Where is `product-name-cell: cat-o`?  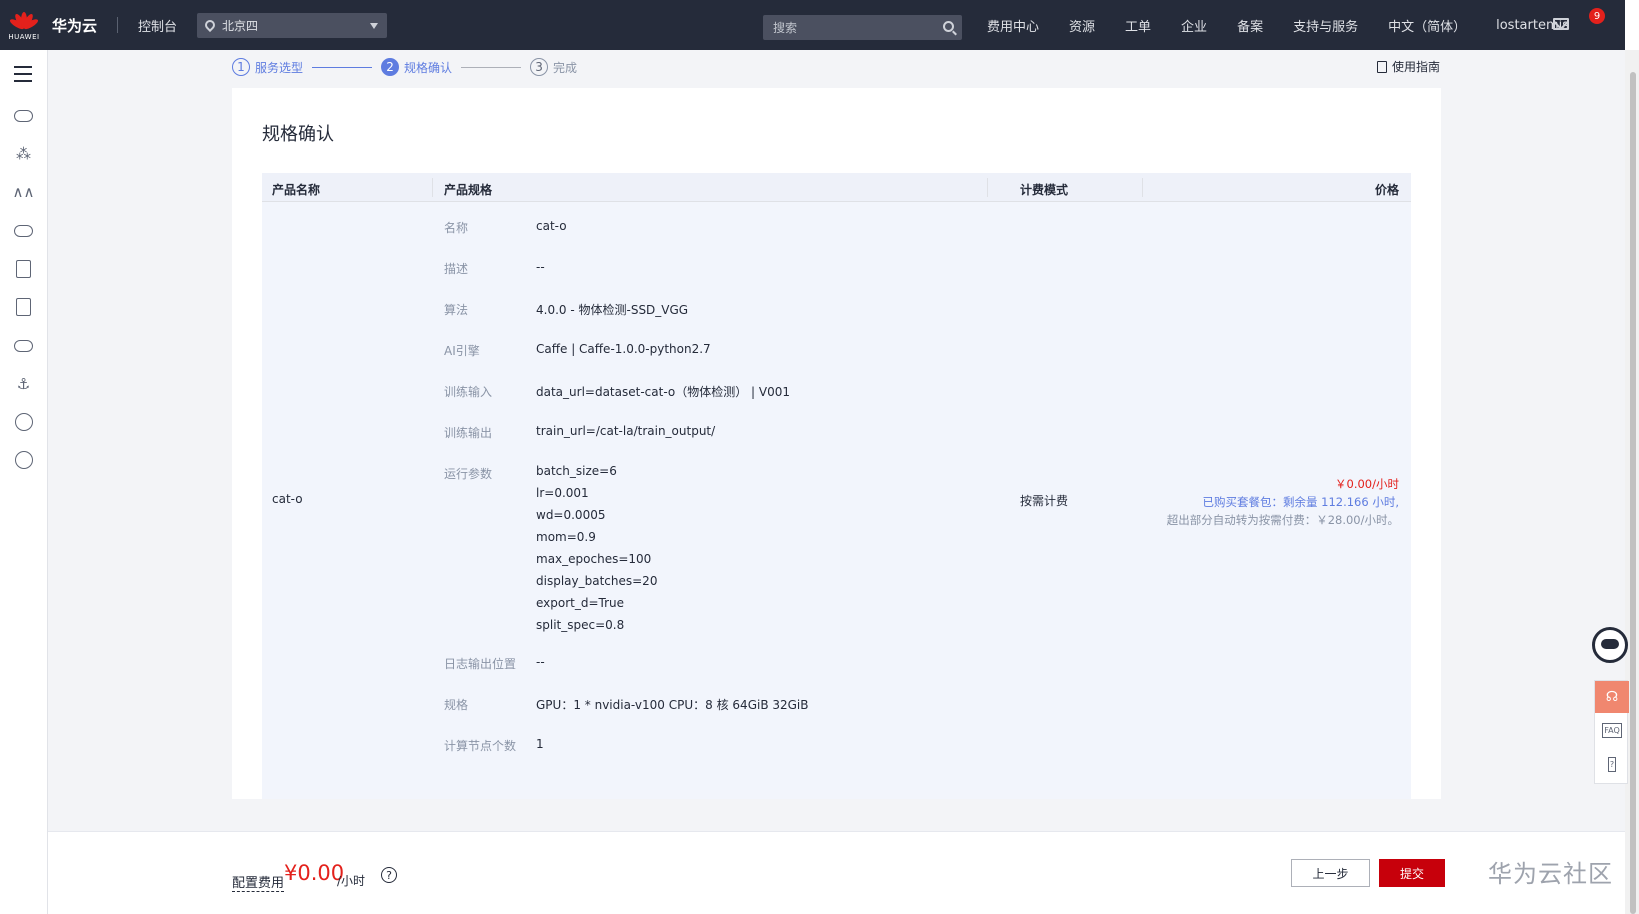 product-name-cell: cat-o is located at coordinates (287, 499).